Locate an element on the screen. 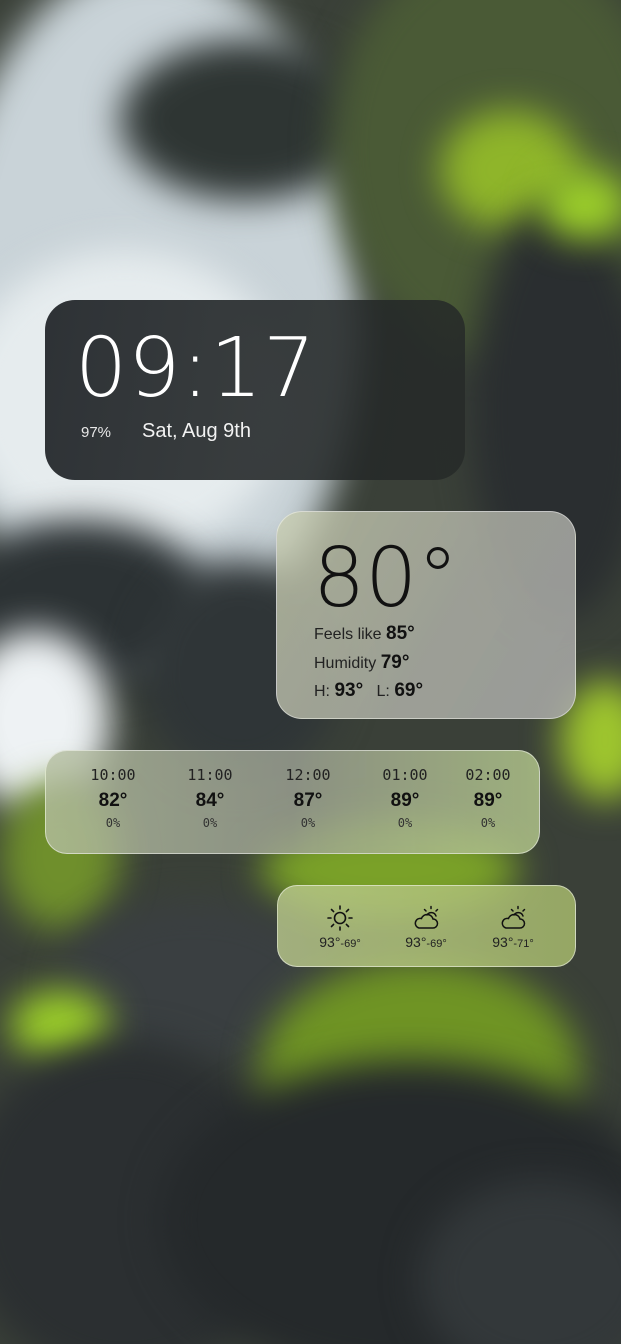  hour-temperature: 84° is located at coordinates (210, 800).